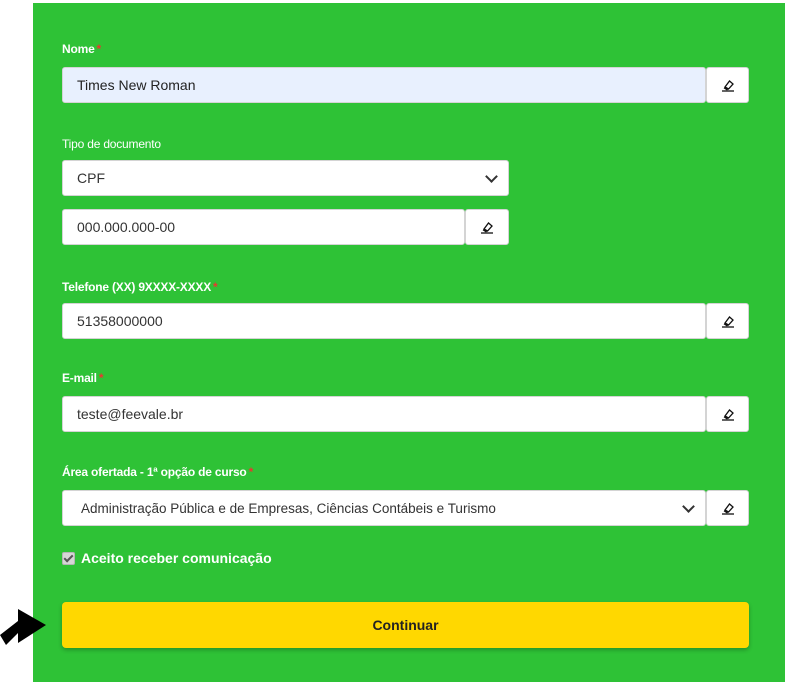  Describe the element at coordinates (68, 558) in the screenshot. I see `consent-checkbox` at that location.